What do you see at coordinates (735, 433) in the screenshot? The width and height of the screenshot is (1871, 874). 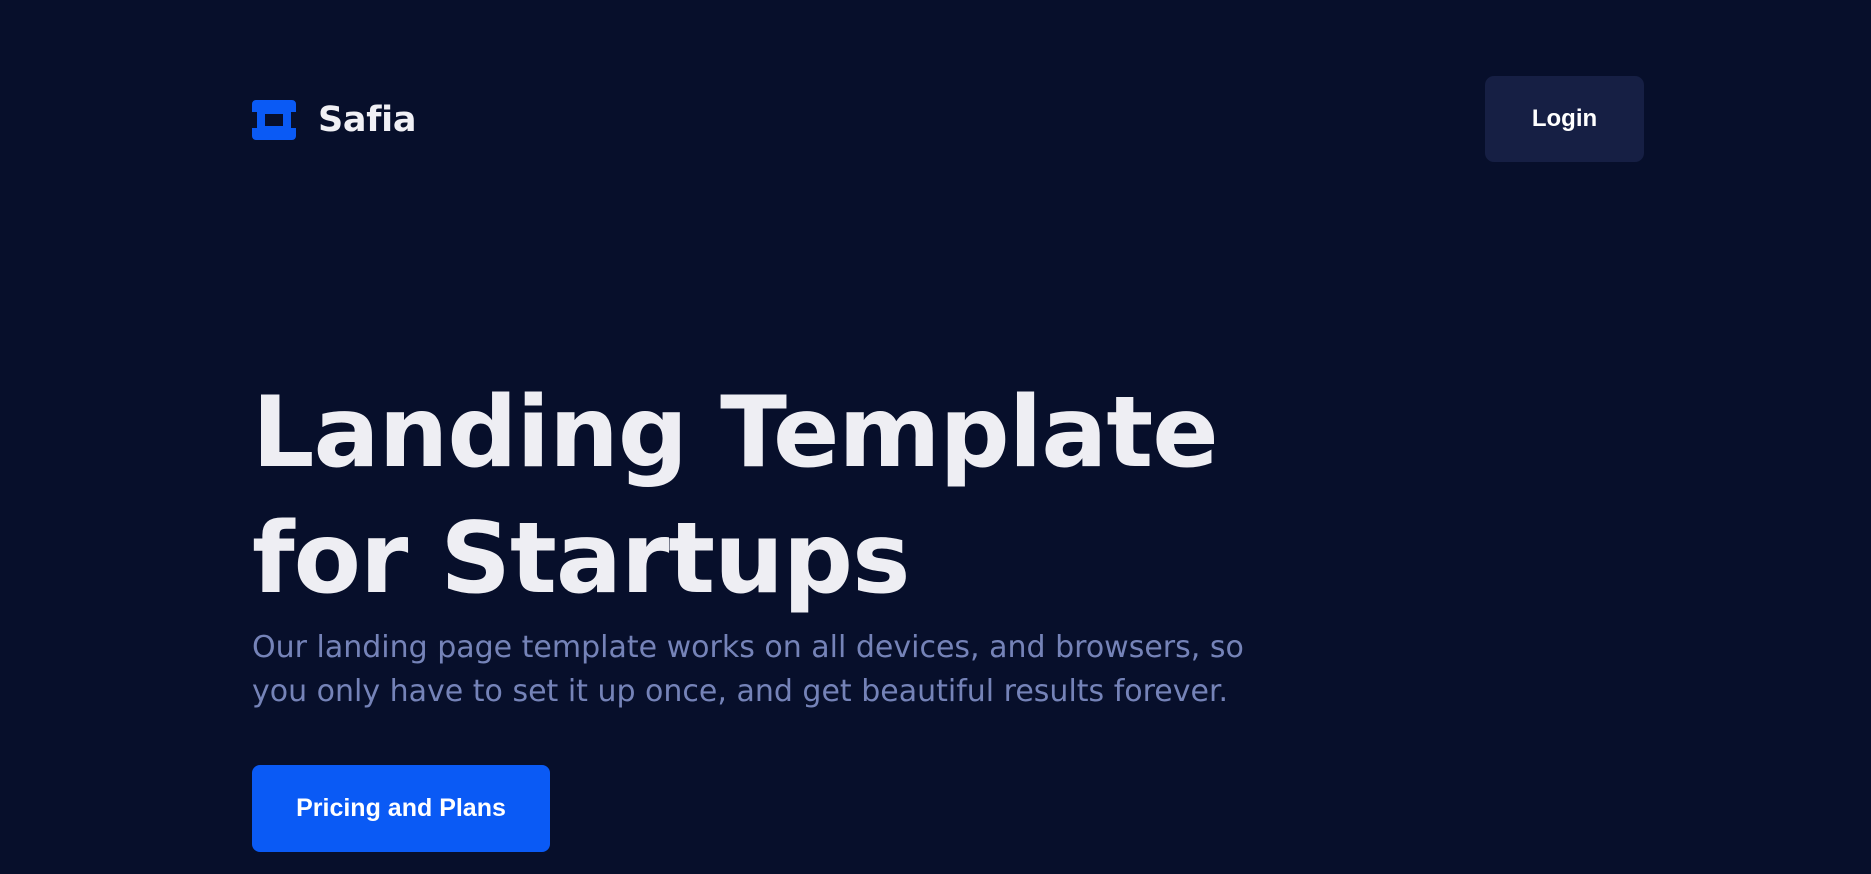 I see `hero-title-line1: Landing Template` at bounding box center [735, 433].